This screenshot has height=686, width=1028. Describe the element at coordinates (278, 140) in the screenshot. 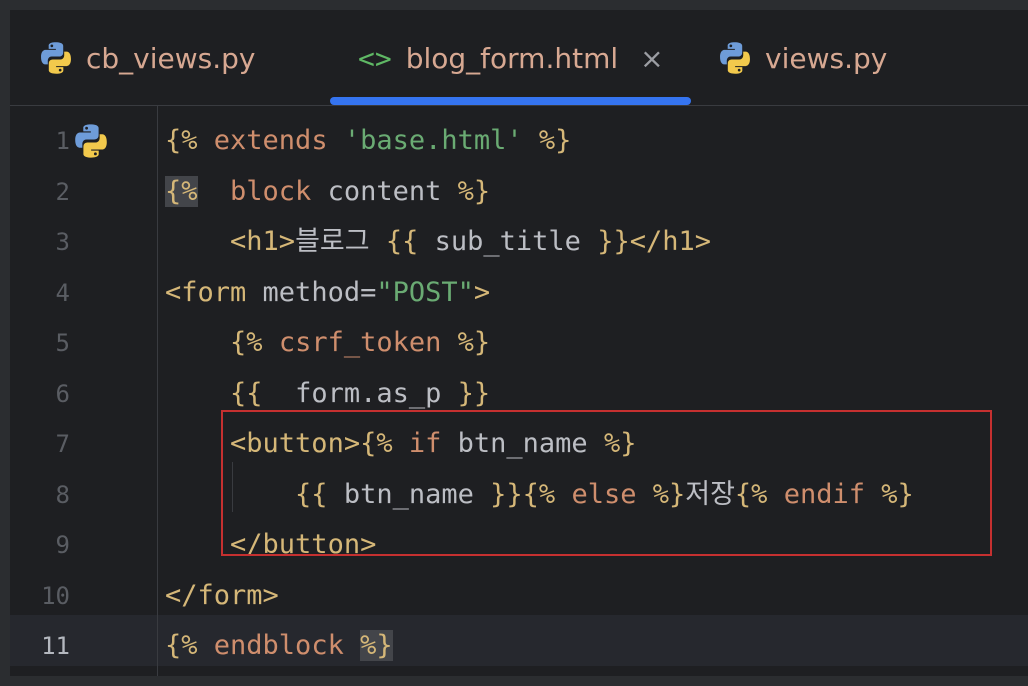

I see `code-token: extends` at that location.